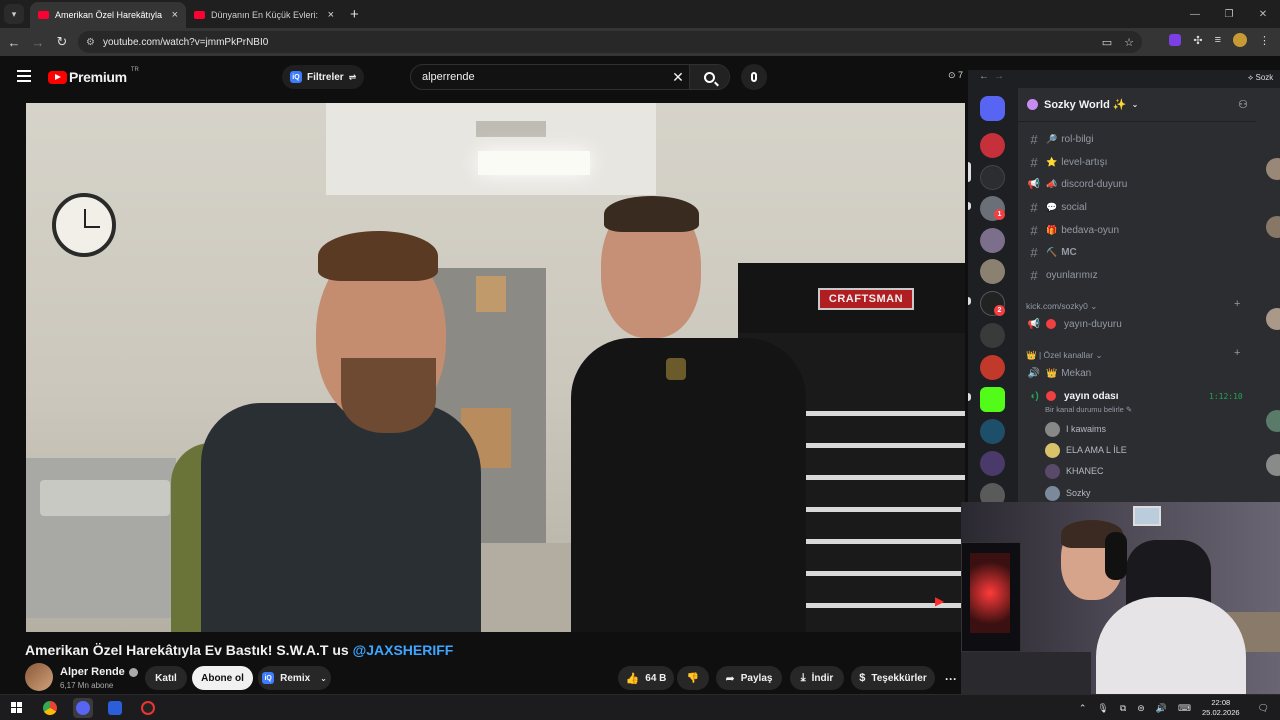 The image size is (1280, 720). Describe the element at coordinates (1229, 14) in the screenshot. I see `restore-icon: ❐` at that location.